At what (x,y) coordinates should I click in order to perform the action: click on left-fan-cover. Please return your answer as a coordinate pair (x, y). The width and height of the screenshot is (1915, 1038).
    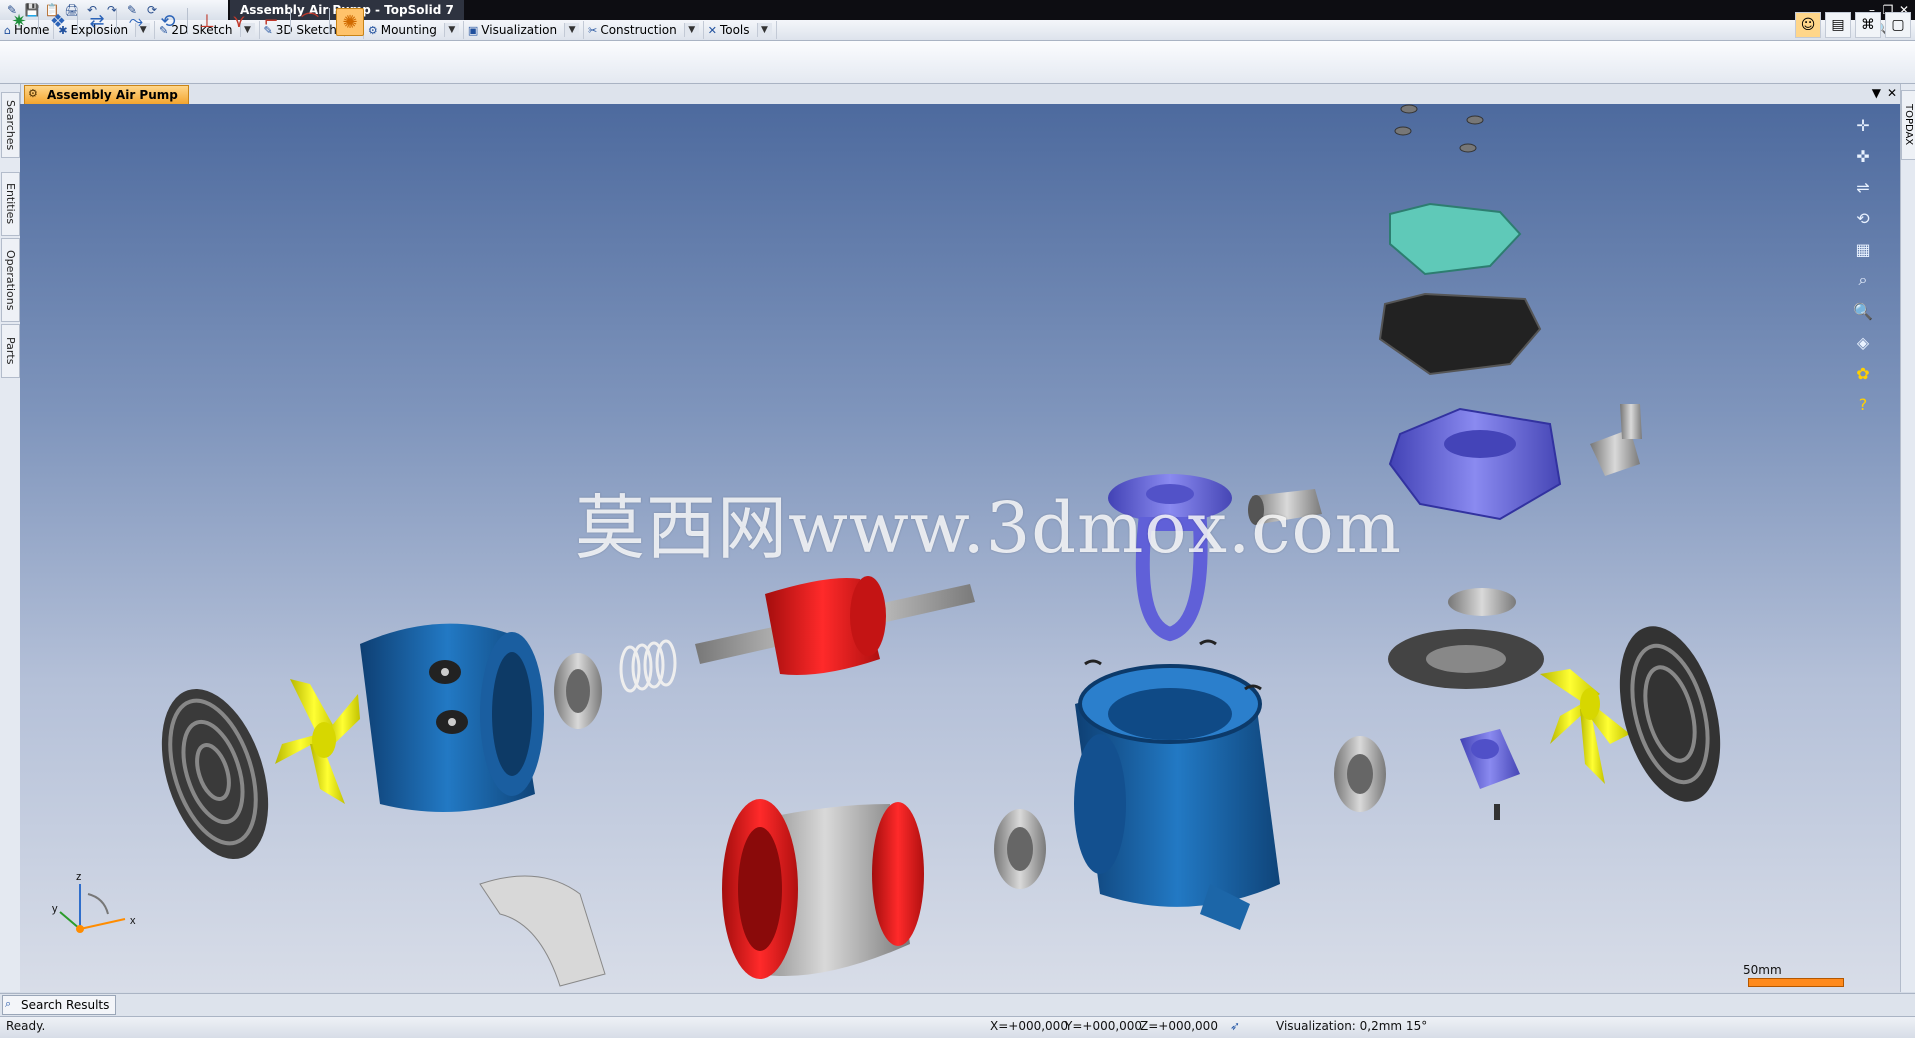
    Looking at the image, I should click on (215, 774).